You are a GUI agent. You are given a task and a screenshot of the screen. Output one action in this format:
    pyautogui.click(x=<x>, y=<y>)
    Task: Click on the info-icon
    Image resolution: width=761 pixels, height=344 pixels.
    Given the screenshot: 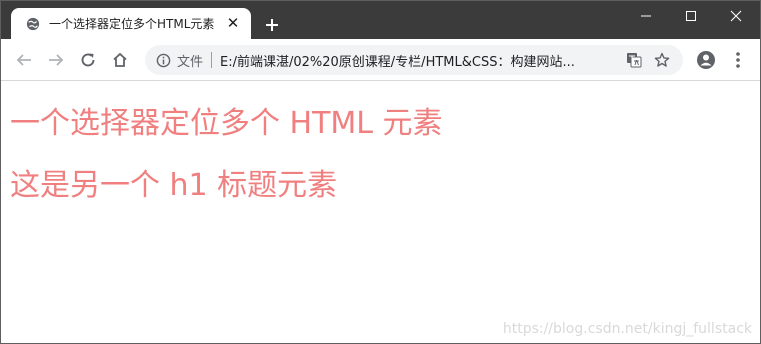 What is the action you would take?
    pyautogui.click(x=163, y=60)
    